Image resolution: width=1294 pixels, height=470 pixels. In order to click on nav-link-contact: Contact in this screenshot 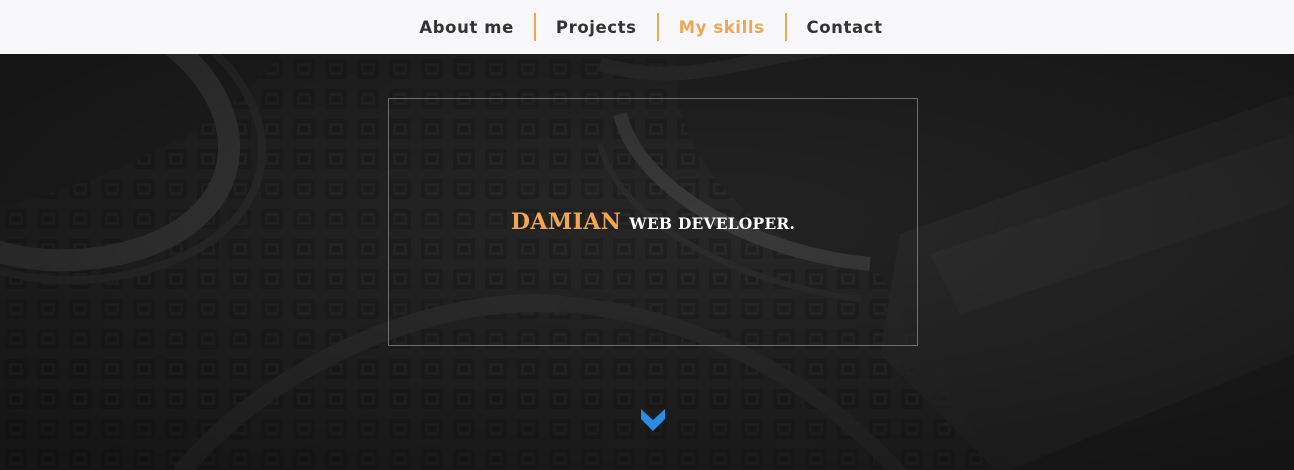, I will do `click(845, 27)`.